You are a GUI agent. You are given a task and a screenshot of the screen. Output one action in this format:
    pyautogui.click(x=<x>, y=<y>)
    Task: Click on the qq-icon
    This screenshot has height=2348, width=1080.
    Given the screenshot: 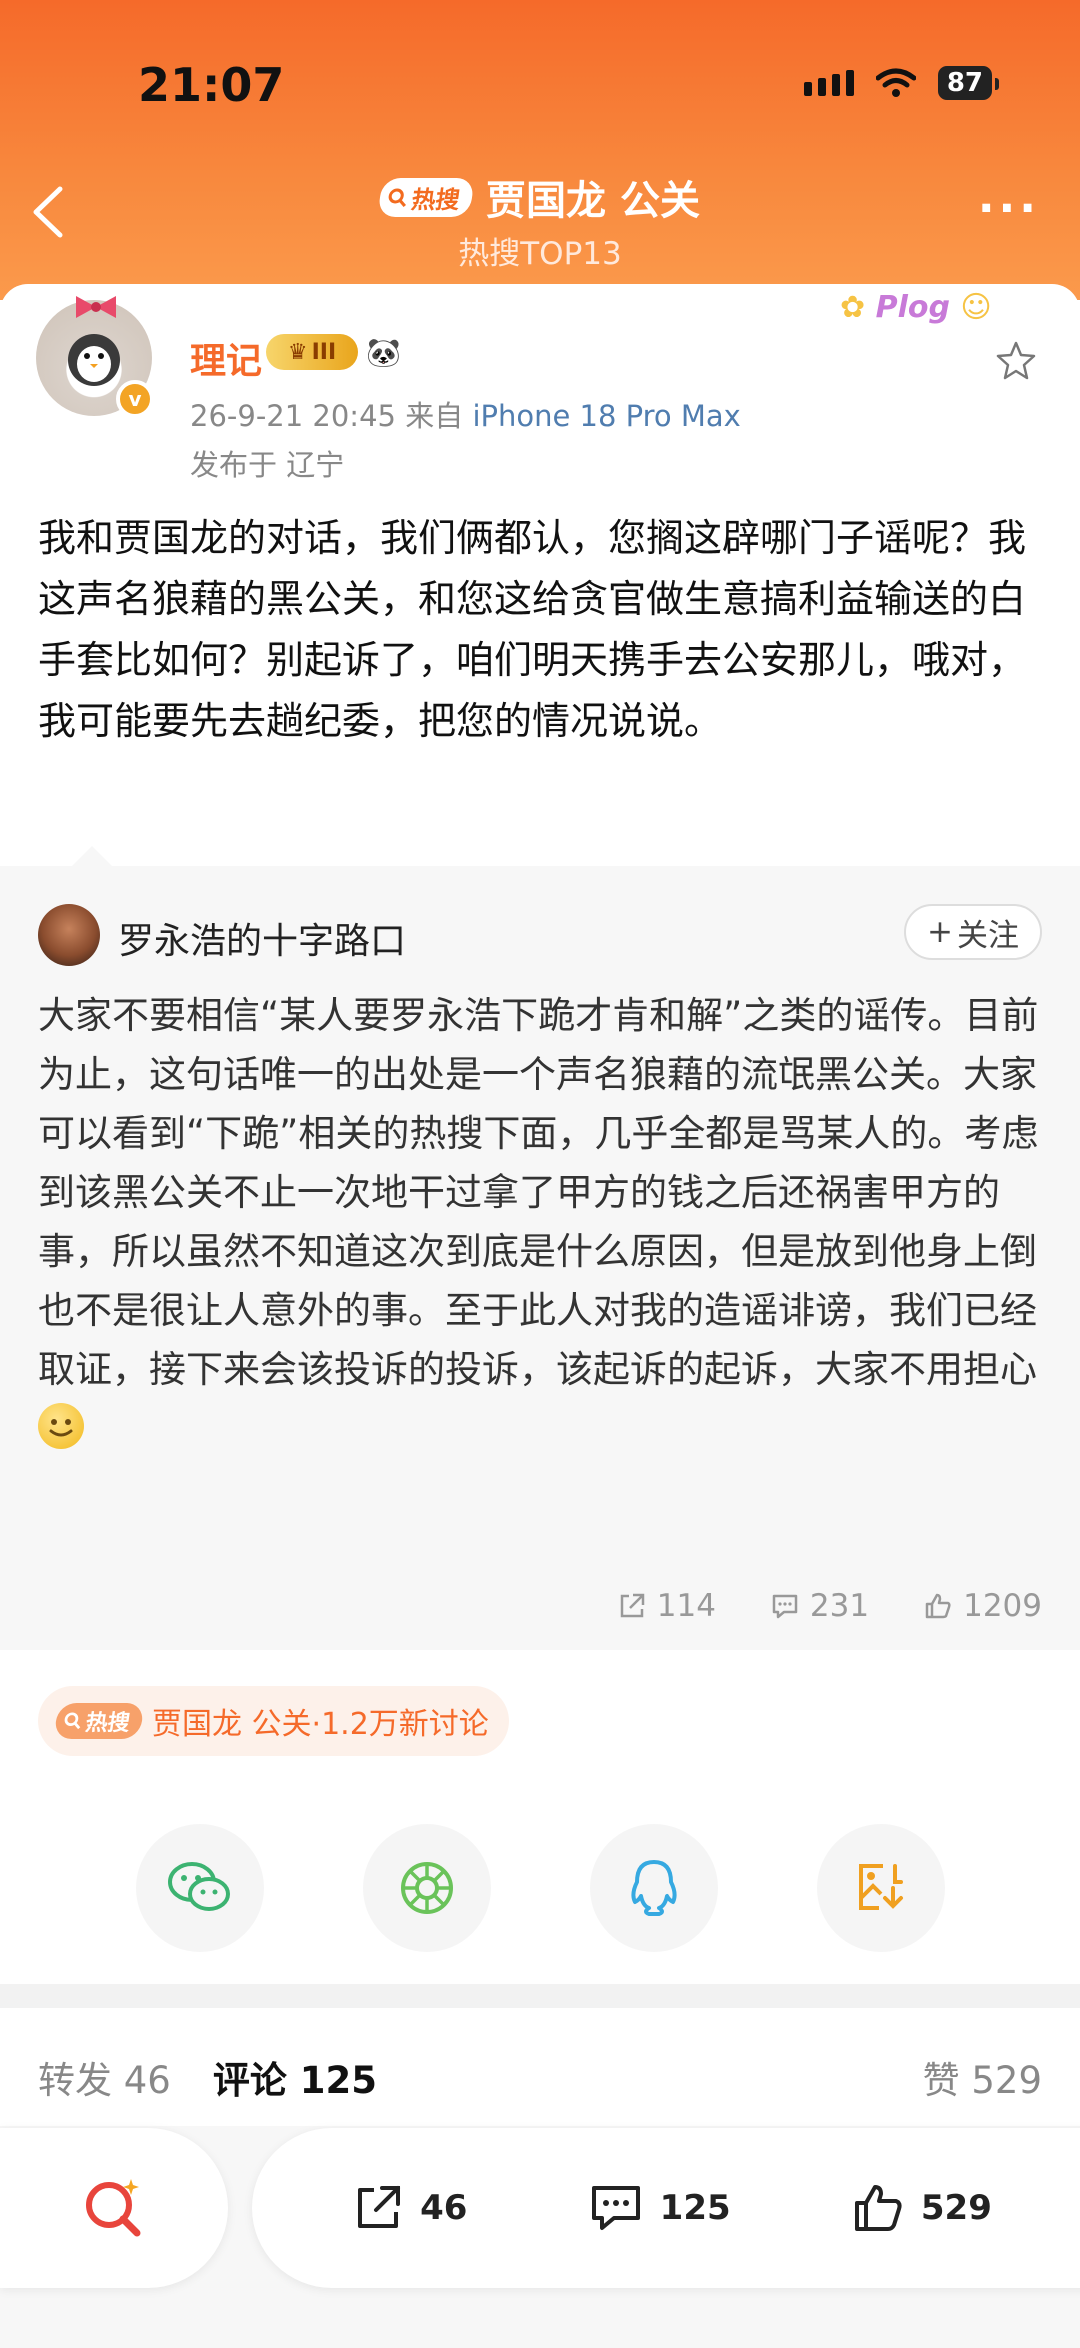 What is the action you would take?
    pyautogui.click(x=653, y=1888)
    